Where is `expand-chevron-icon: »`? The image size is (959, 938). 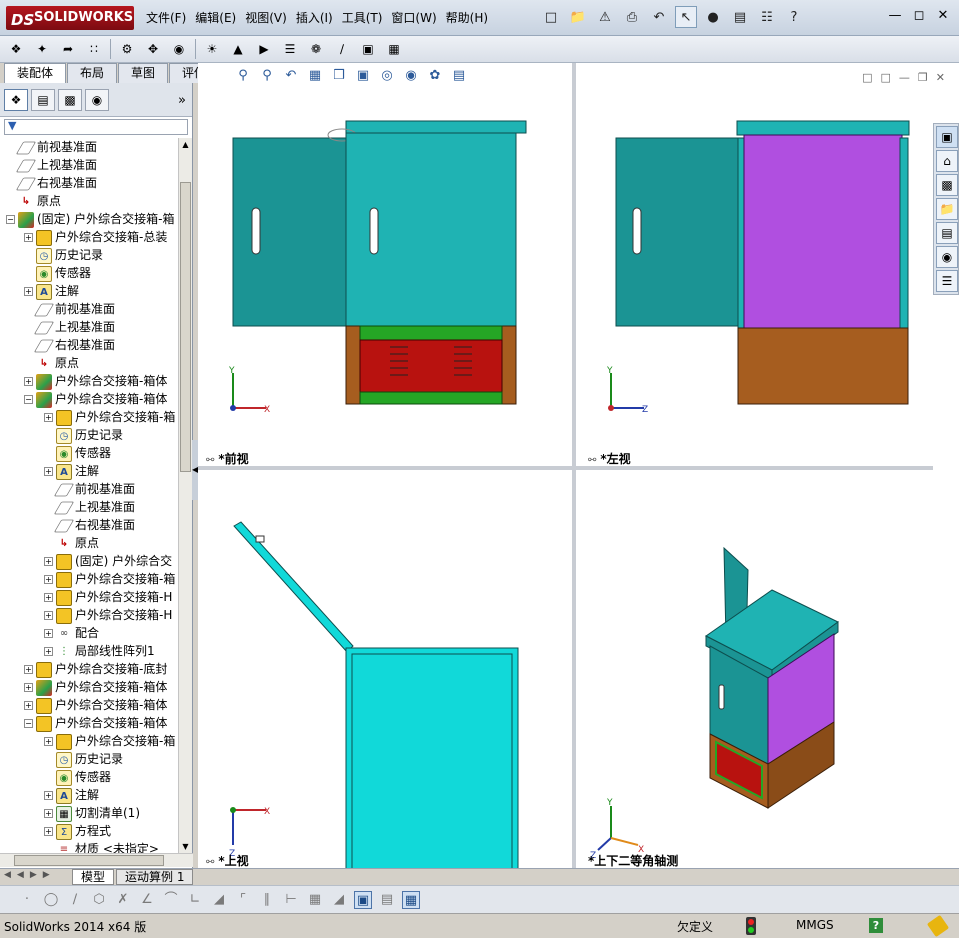
expand-chevron-icon: » is located at coordinates (182, 100).